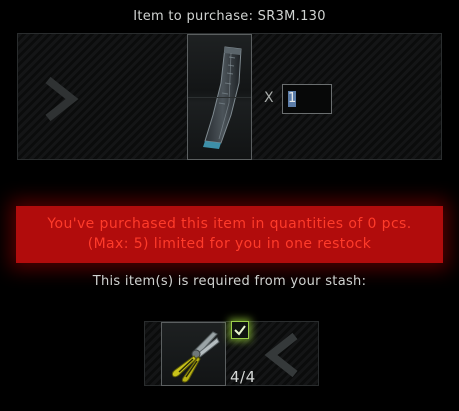 The image size is (459, 411). I want to click on checkmark-icon, so click(240, 330).